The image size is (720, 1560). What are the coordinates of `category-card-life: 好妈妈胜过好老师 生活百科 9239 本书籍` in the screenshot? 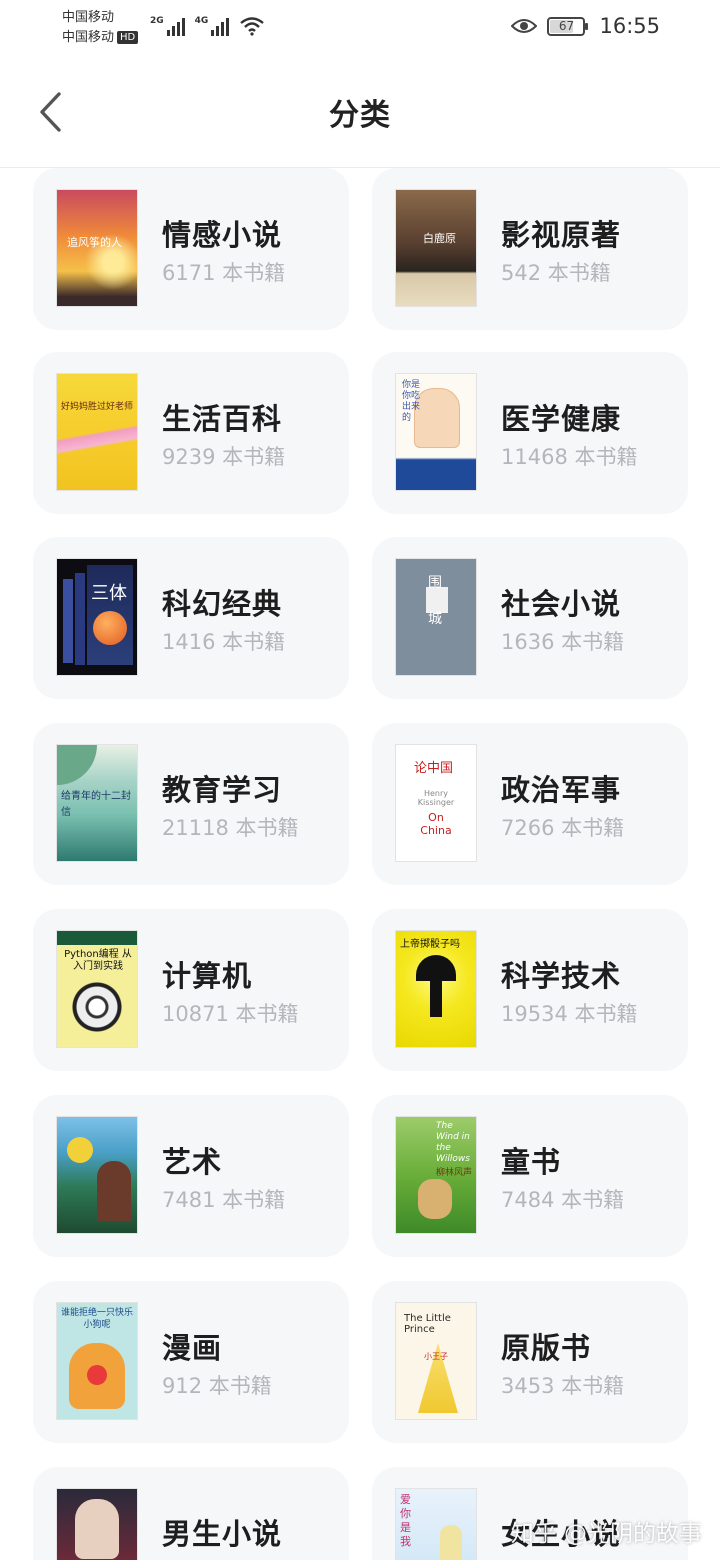 It's located at (191, 433).